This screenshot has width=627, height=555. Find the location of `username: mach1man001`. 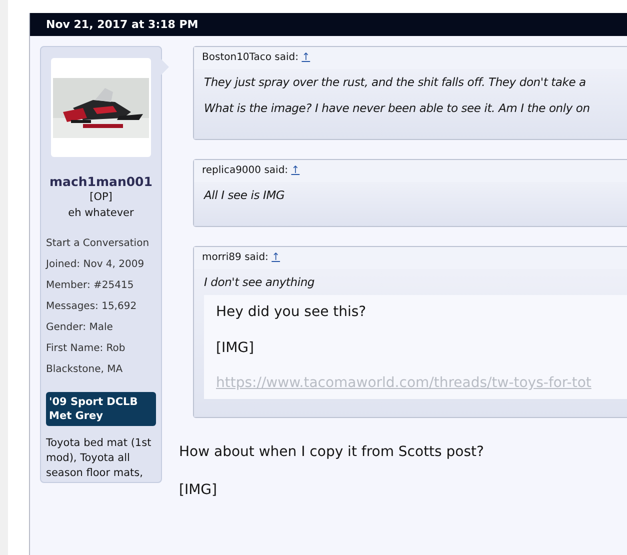

username: mach1man001 is located at coordinates (101, 181).